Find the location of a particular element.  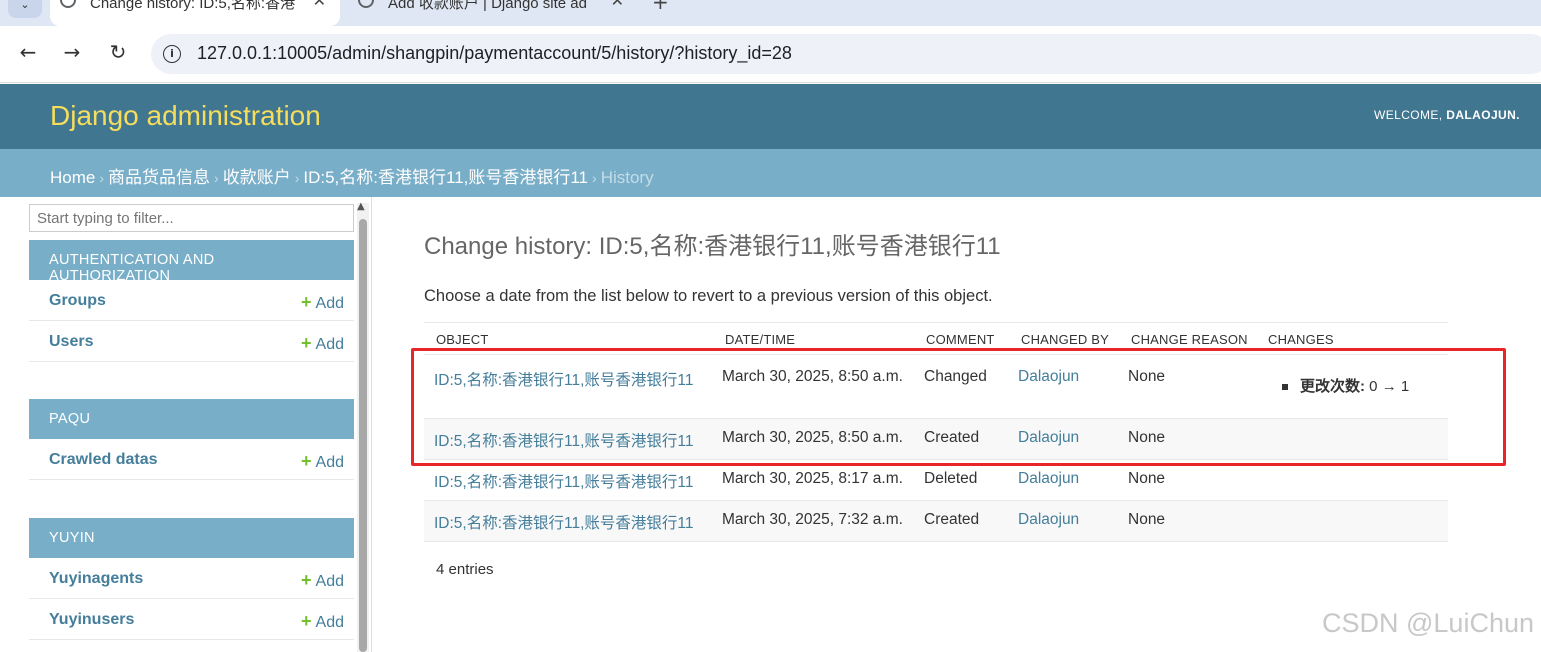

comment-cell: Deleted is located at coordinates (951, 478).